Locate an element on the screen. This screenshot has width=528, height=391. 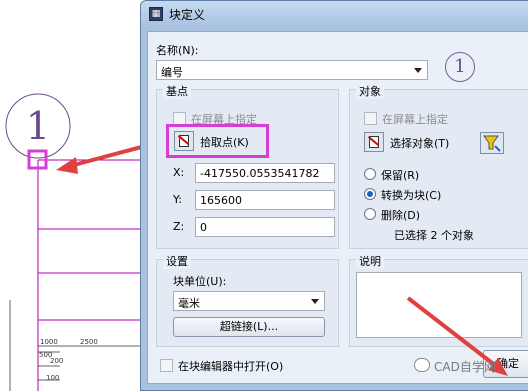
y-value: 165600 is located at coordinates (221, 200).